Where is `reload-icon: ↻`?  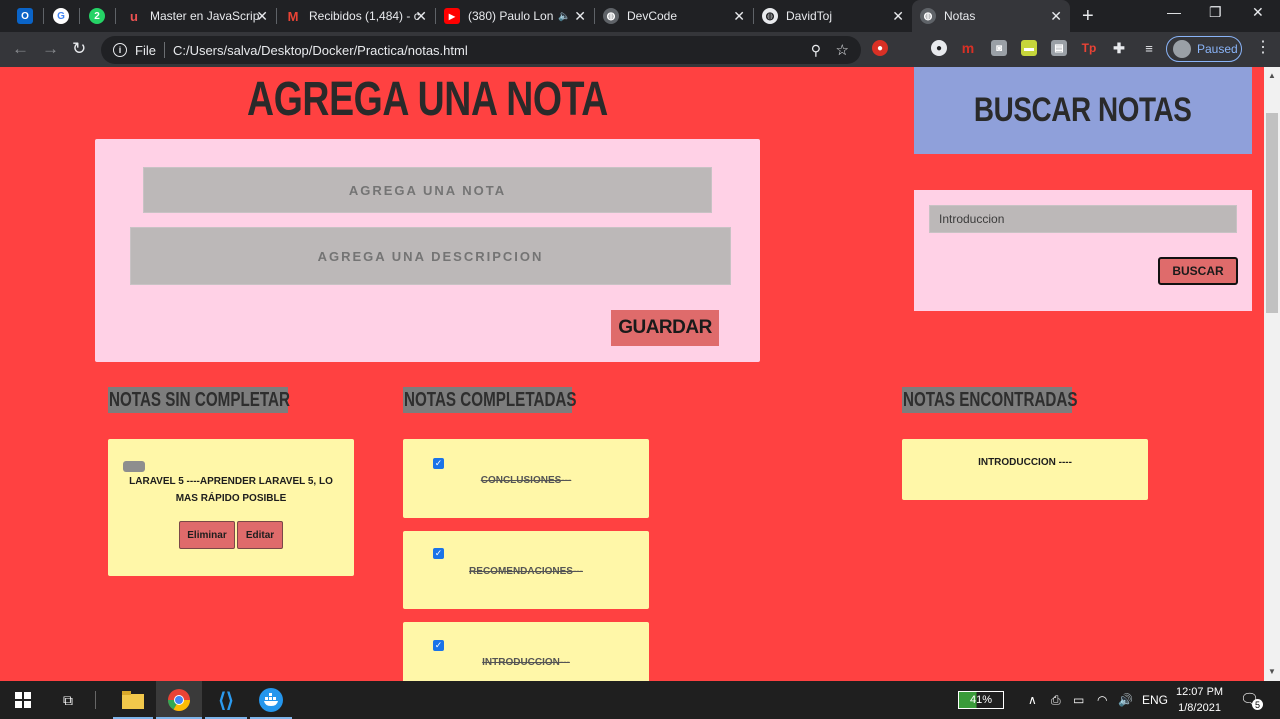
reload-icon: ↻ is located at coordinates (79, 49).